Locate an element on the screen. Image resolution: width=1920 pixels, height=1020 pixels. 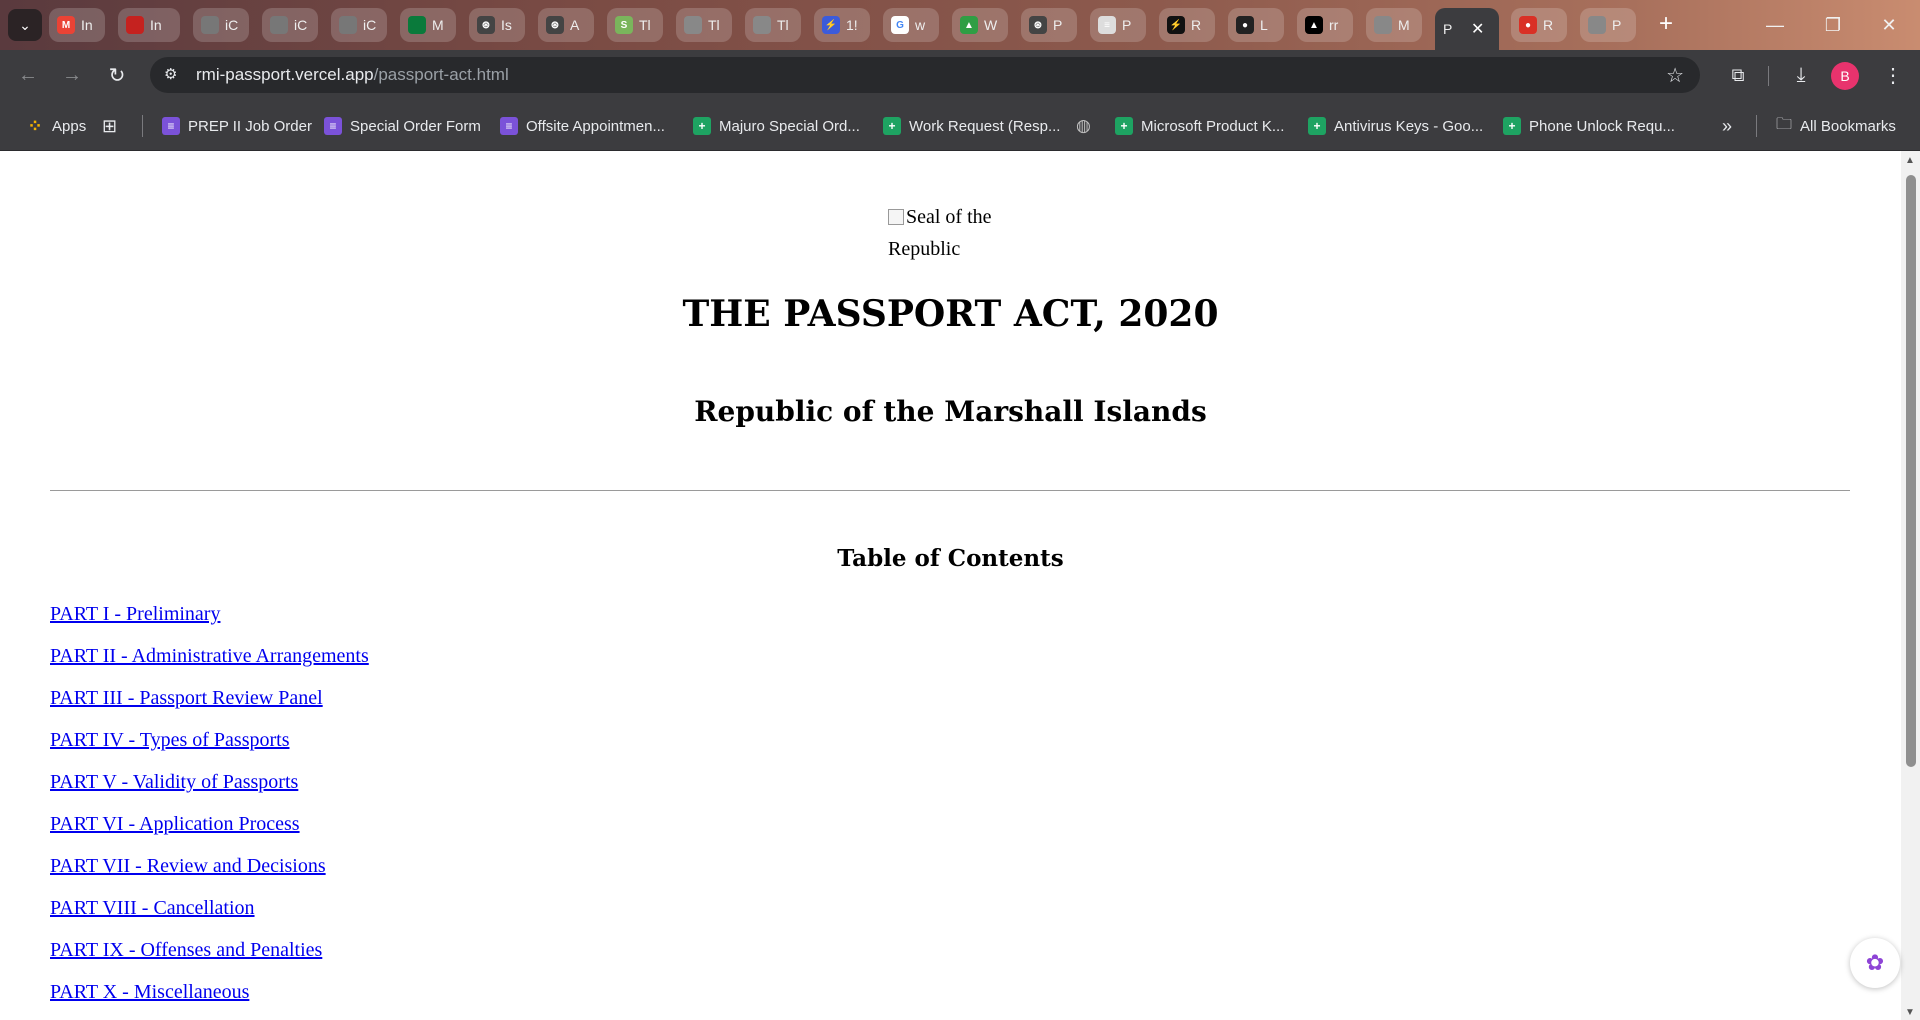
image-icon: ▲ is located at coordinates (969, 25).